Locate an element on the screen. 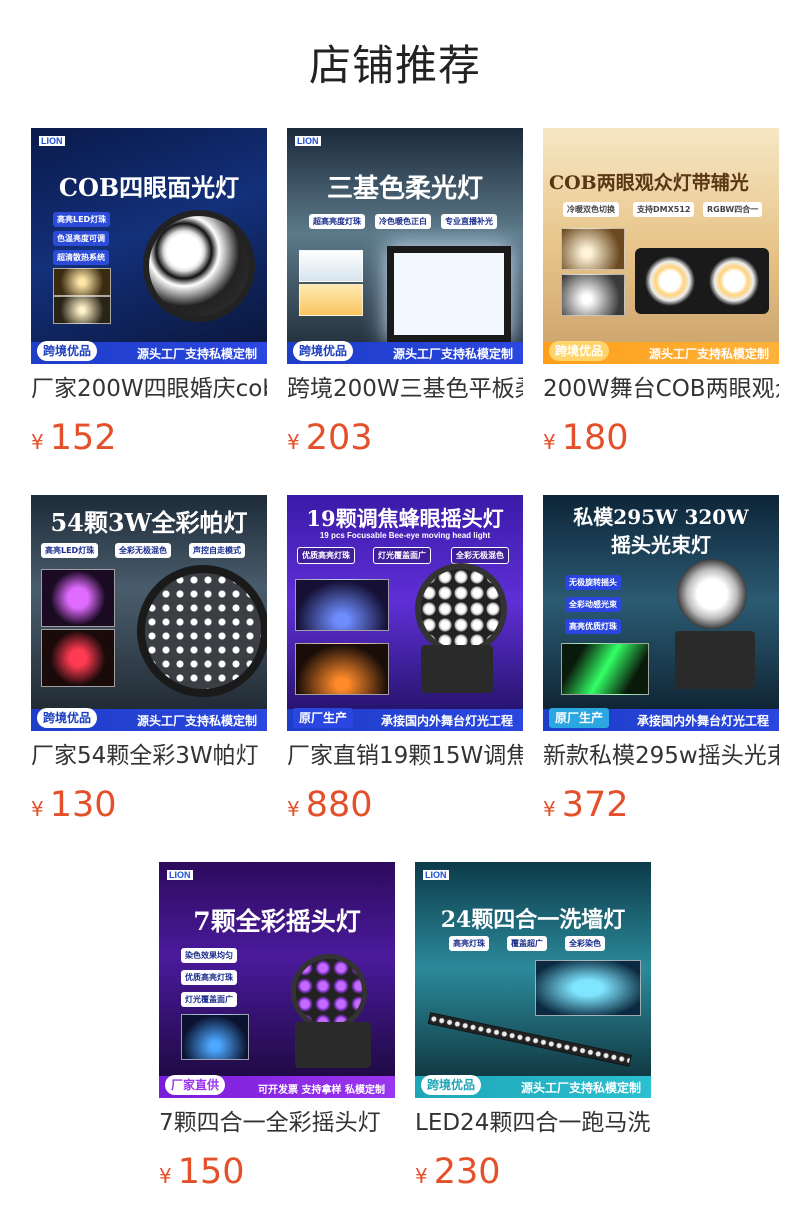 The width and height of the screenshot is (790, 1230). product-name: 7颗四合一全彩摇头灯 is located at coordinates (277, 1123).